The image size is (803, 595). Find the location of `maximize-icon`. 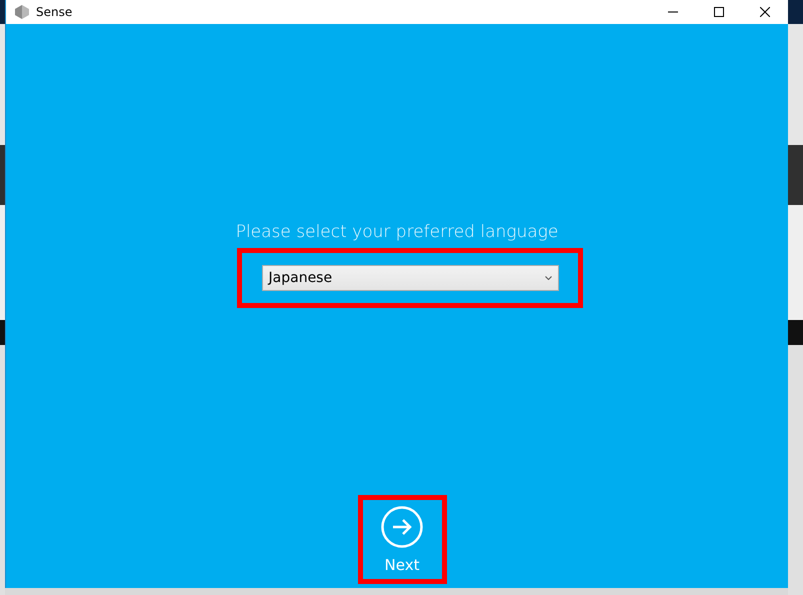

maximize-icon is located at coordinates (719, 12).